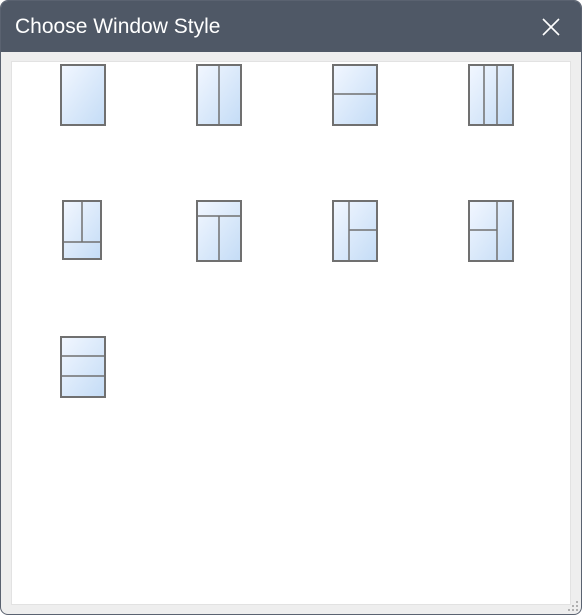  Describe the element at coordinates (490, 266) in the screenshot. I see `window-style-left-split-right-full` at that location.